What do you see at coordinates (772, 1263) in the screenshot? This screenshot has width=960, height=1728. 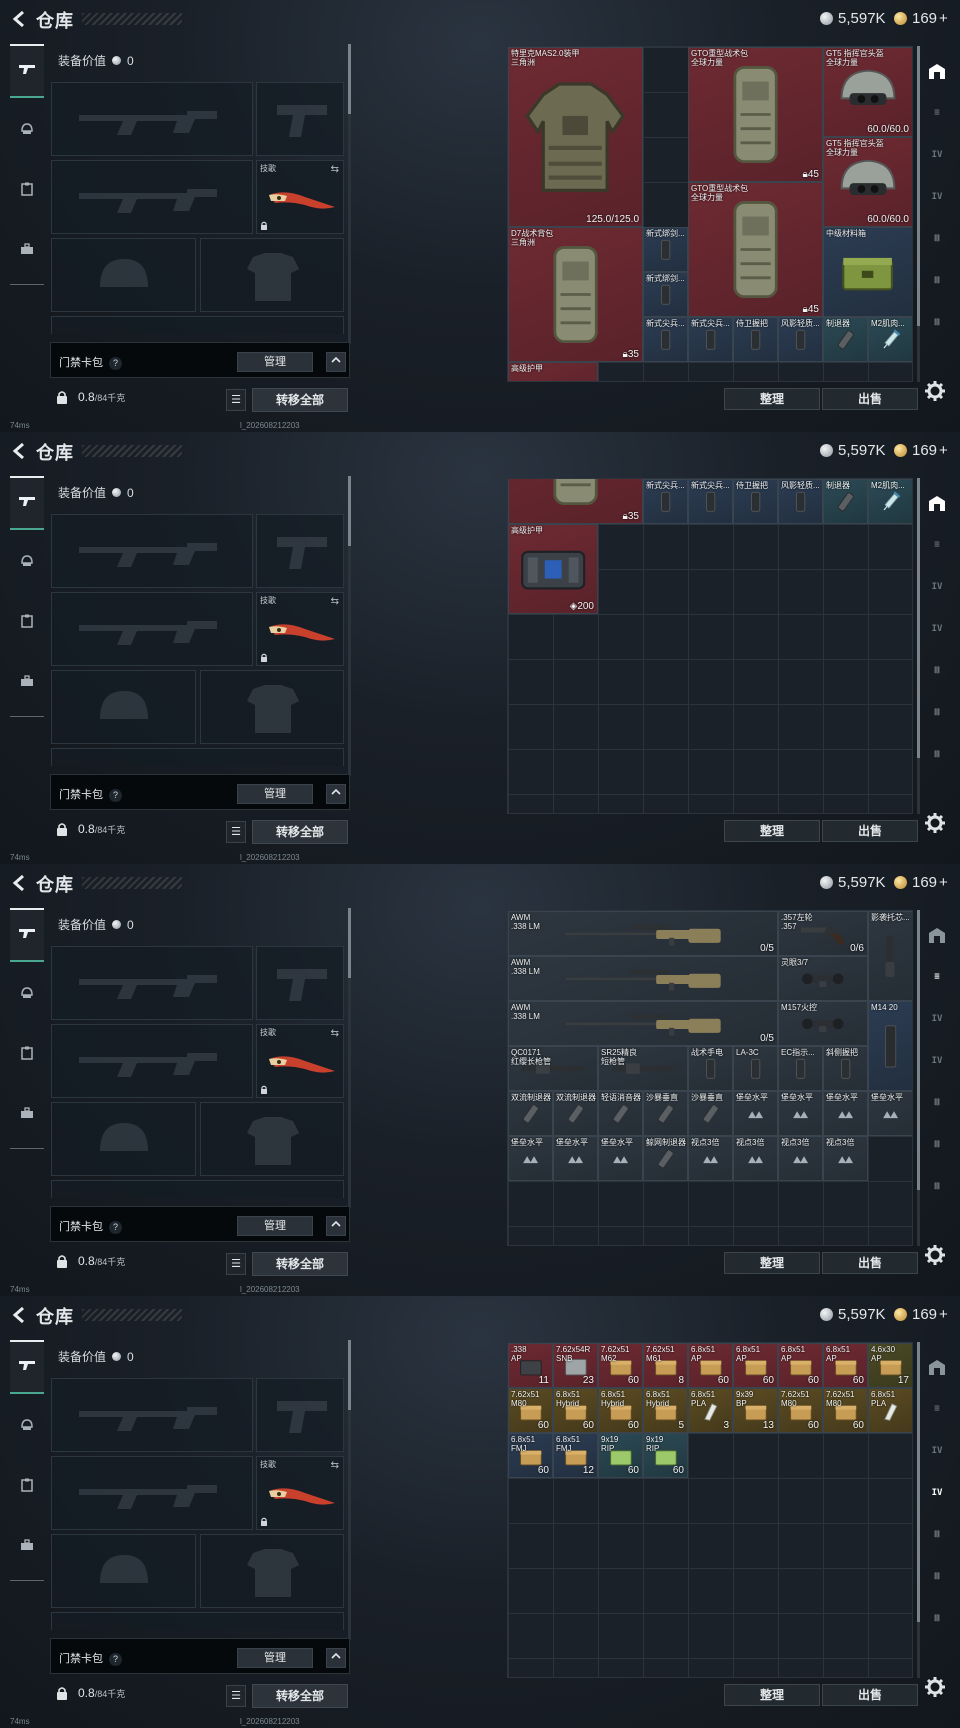 I see `tidy-button: 整理` at bounding box center [772, 1263].